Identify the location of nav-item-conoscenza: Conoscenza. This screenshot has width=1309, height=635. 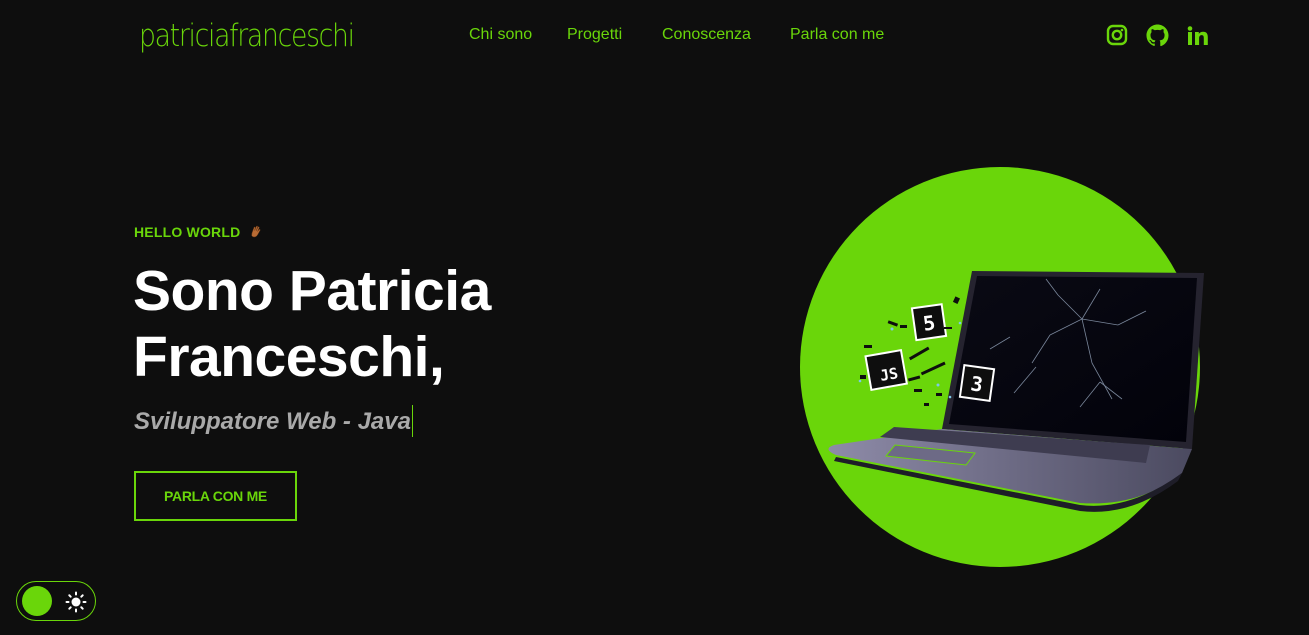
(706, 35).